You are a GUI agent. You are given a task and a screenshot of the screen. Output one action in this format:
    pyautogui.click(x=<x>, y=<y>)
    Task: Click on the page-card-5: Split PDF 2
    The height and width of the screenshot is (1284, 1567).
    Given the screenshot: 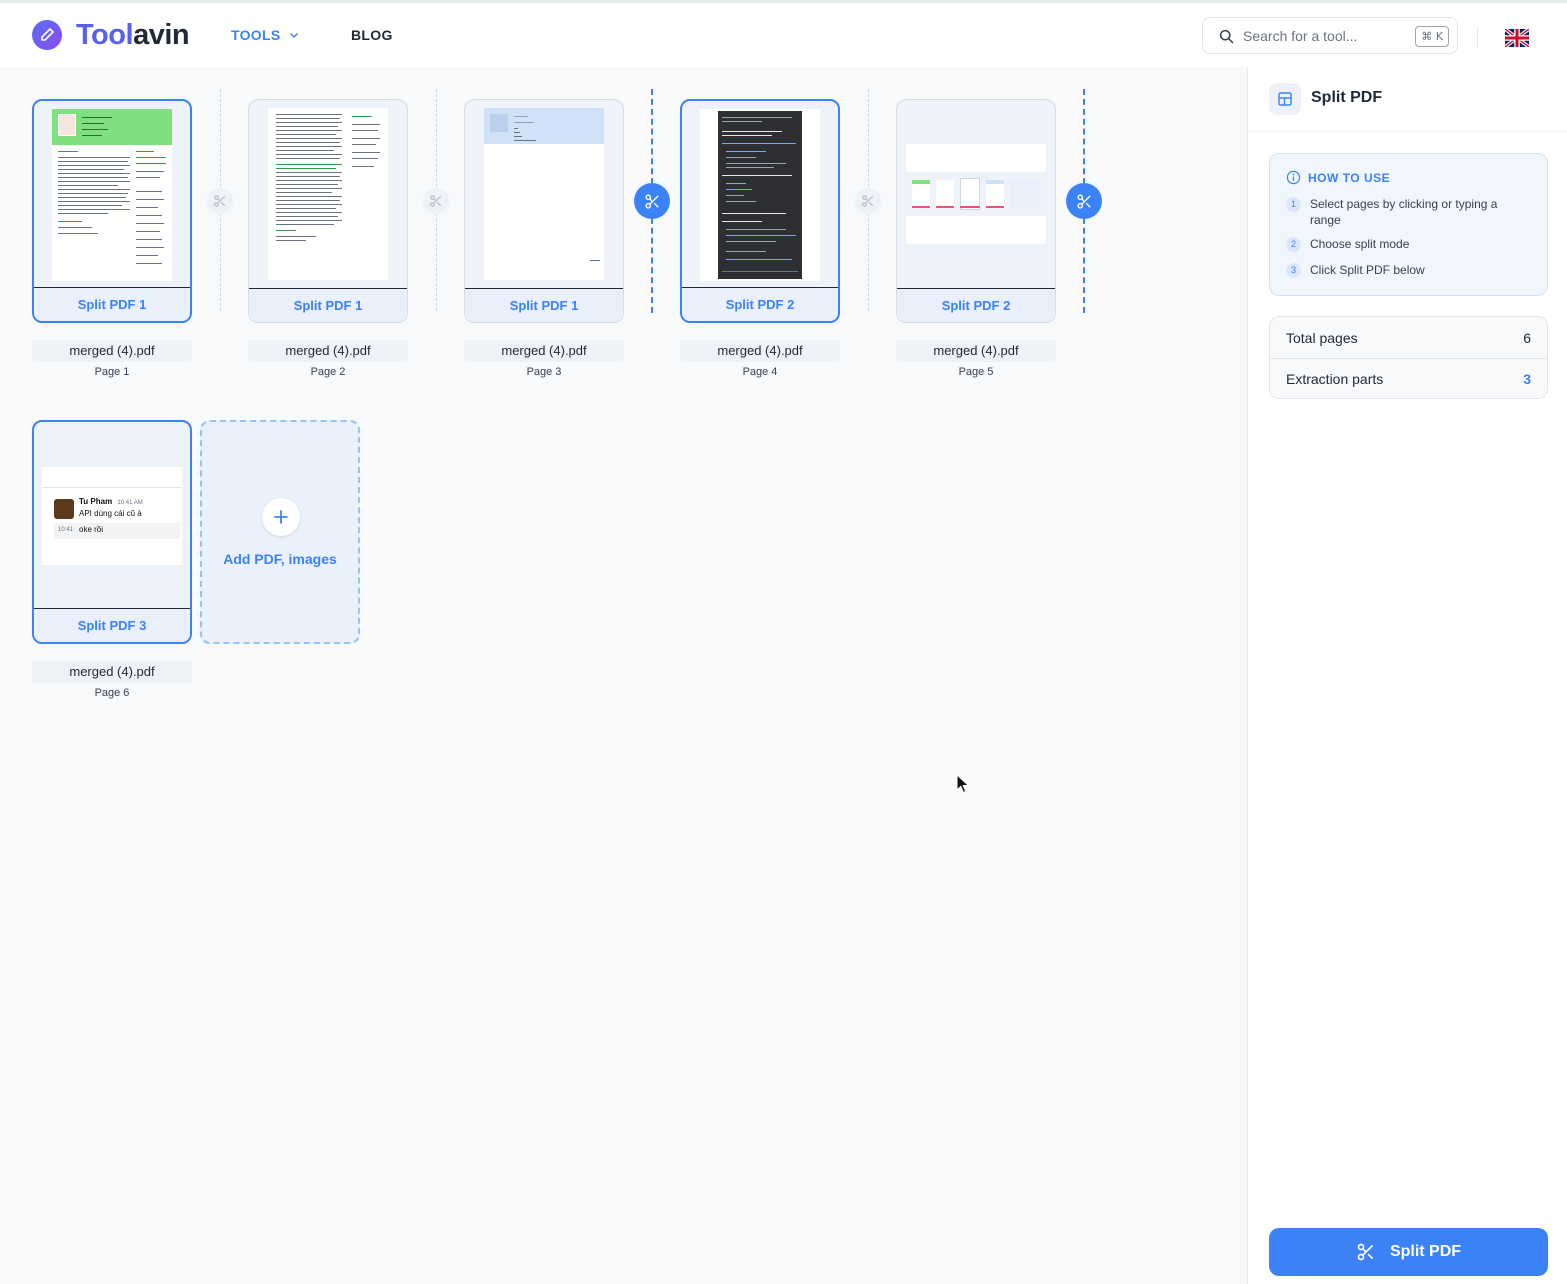 What is the action you would take?
    pyautogui.click(x=976, y=211)
    